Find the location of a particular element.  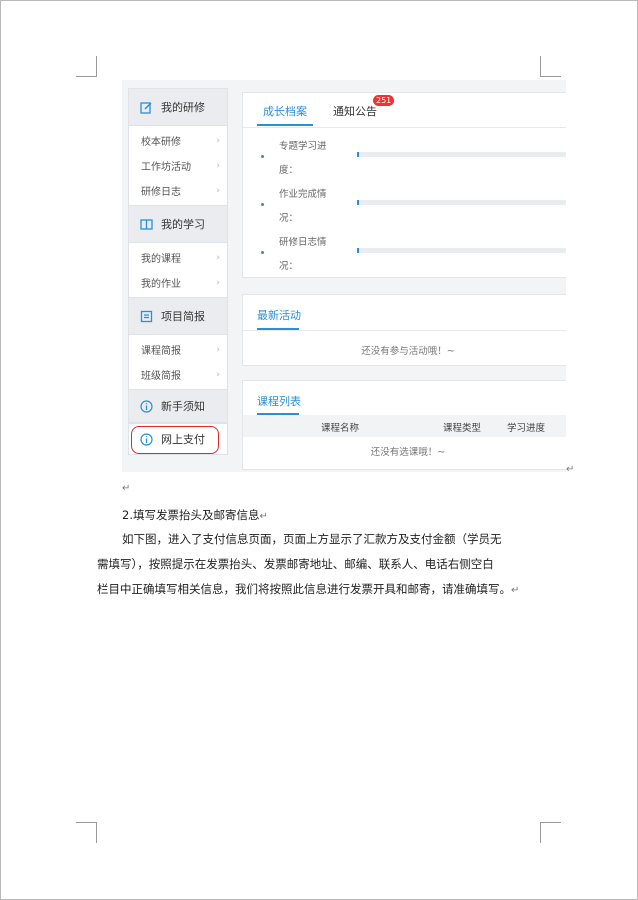

sidebar-item-online-pay: 网上支付 is located at coordinates (178, 439).